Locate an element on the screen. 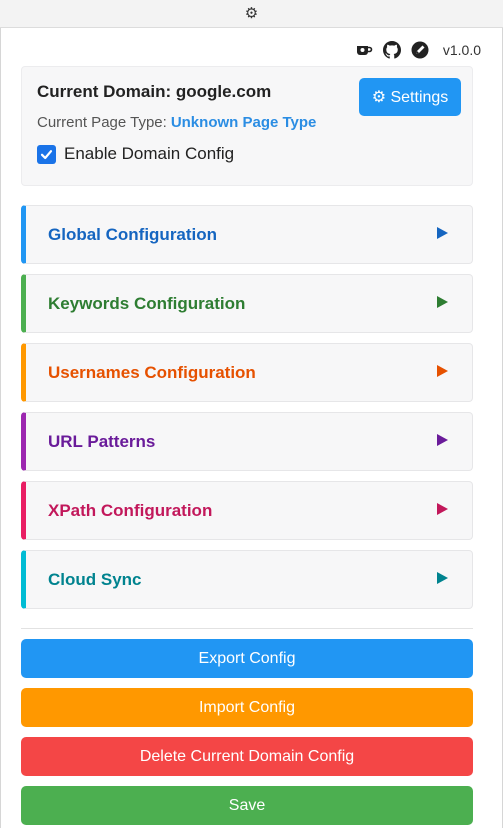 The width and height of the screenshot is (503, 828). page-type-row: Current Page Type: Unknown Page Type is located at coordinates (176, 122).